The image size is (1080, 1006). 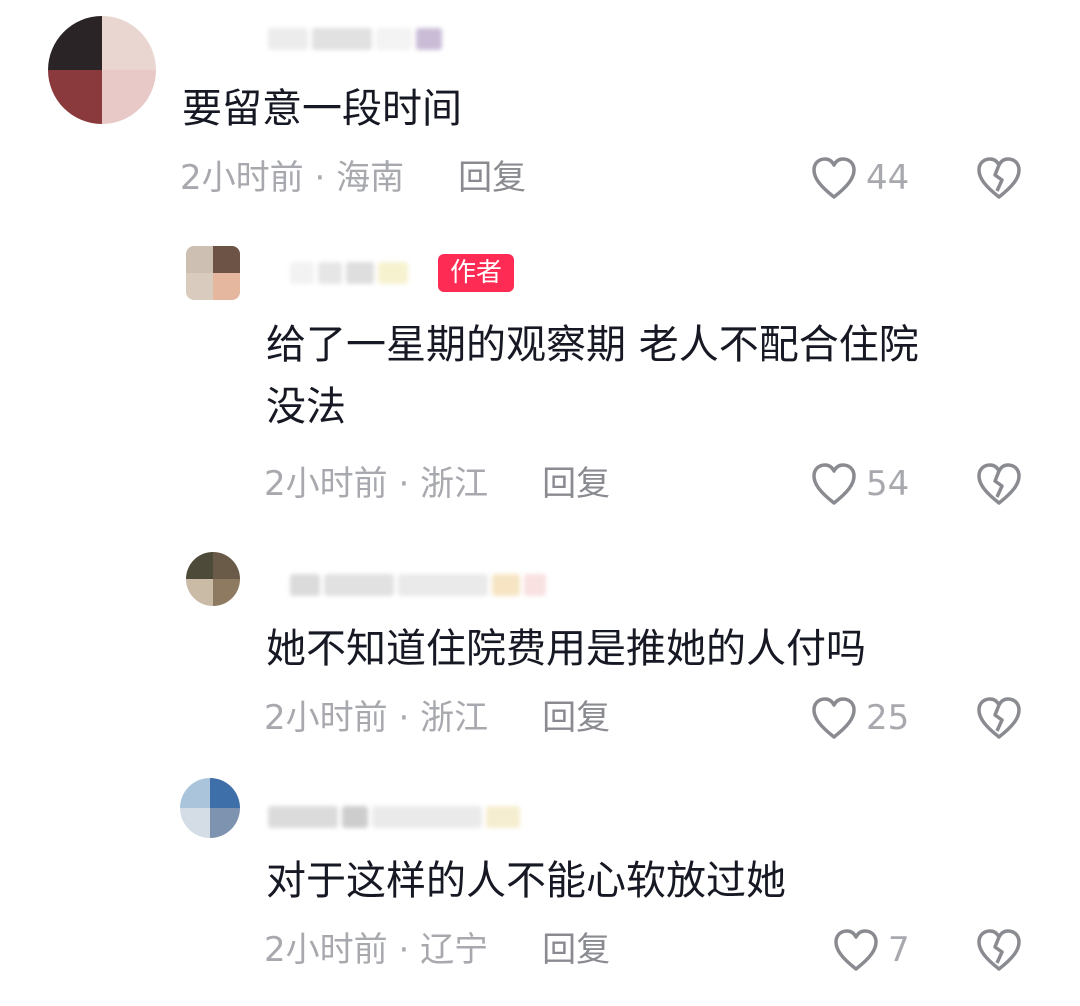 What do you see at coordinates (526, 881) in the screenshot?
I see `comment-text: 对于这样的人不能心软放过她` at bounding box center [526, 881].